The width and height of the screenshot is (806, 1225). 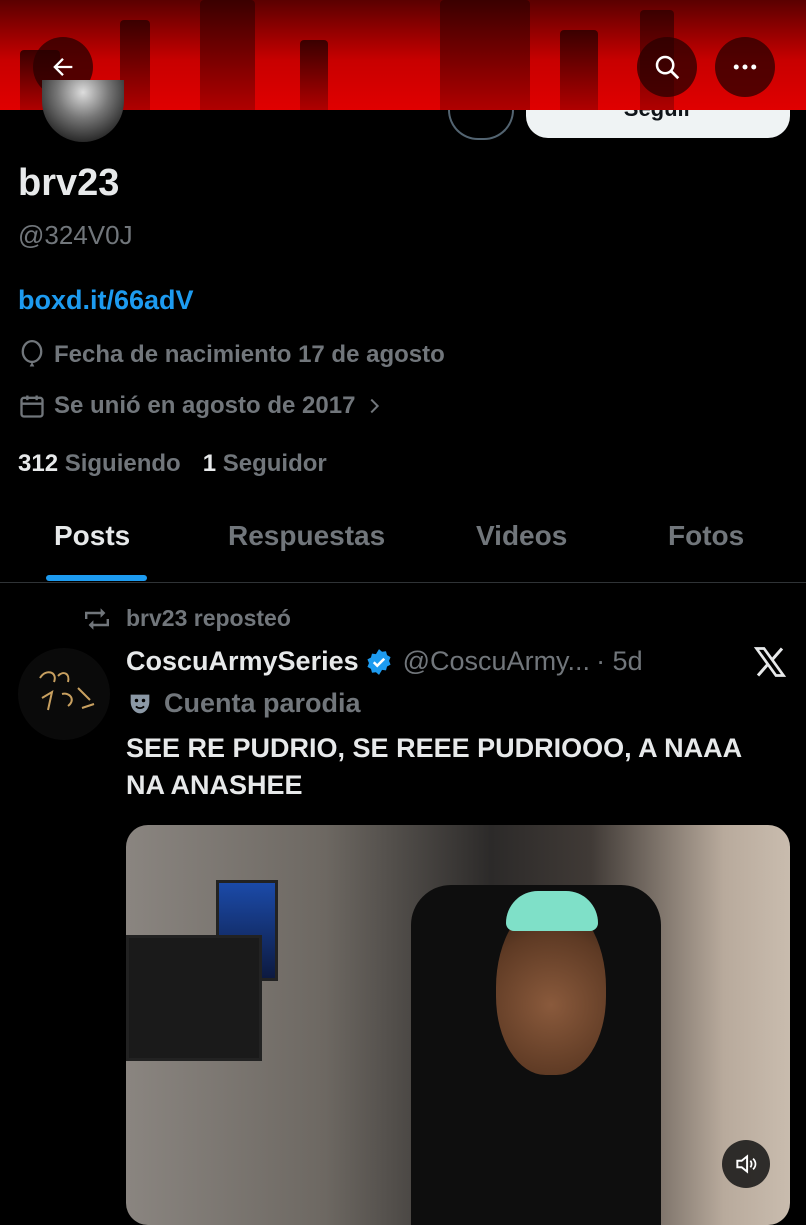 What do you see at coordinates (274, 463) in the screenshot?
I see `followers-label: Seguidor` at bounding box center [274, 463].